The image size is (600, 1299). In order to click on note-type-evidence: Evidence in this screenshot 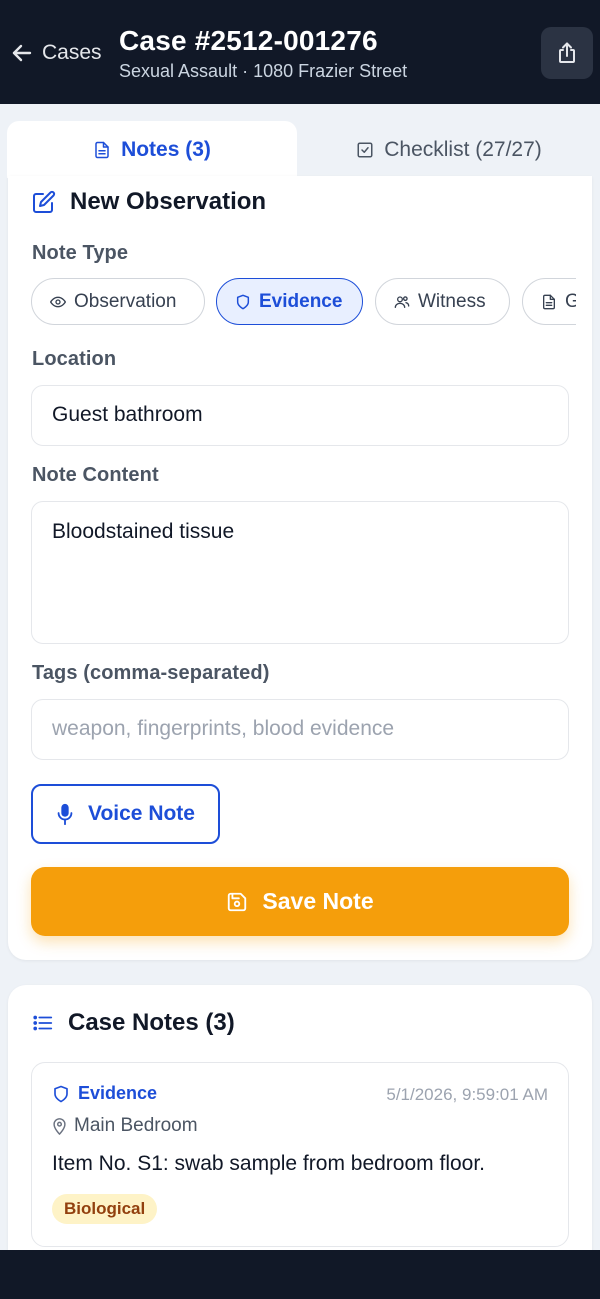, I will do `click(289, 301)`.